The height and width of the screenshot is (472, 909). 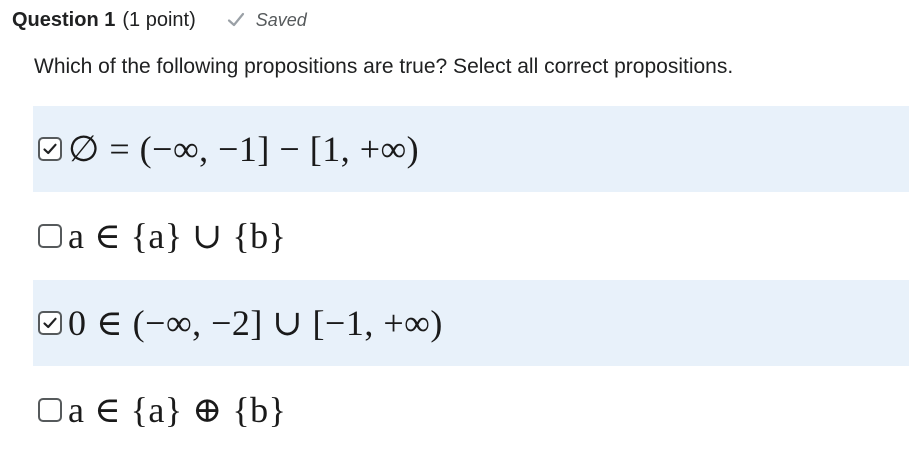 I want to click on option-3-checkbox, so click(x=50, y=323).